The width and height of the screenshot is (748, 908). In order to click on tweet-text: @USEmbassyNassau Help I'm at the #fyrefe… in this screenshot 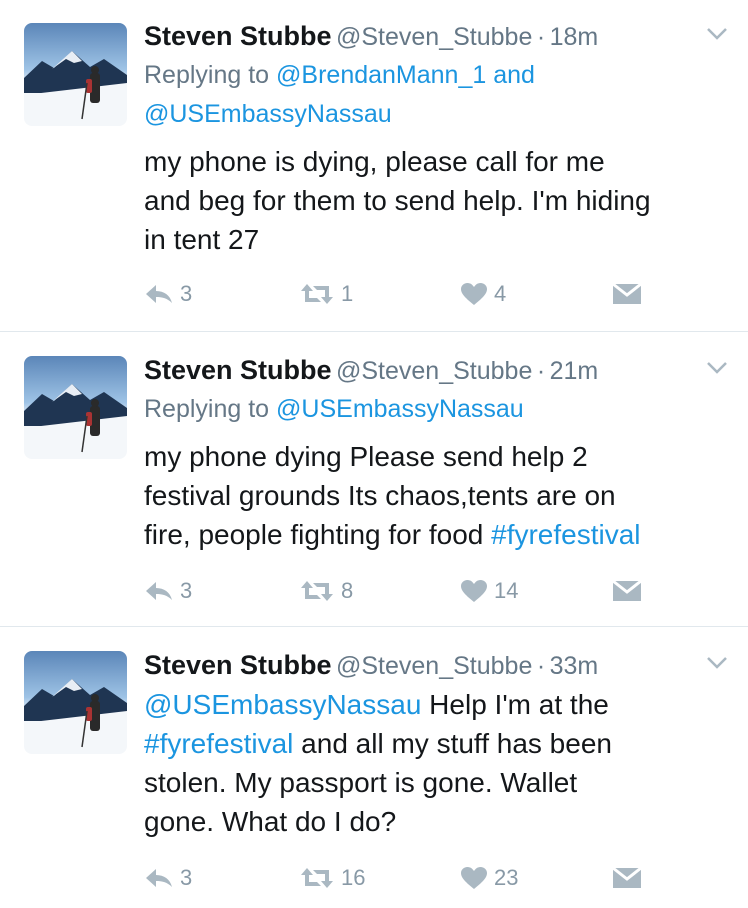, I will do `click(436, 763)`.